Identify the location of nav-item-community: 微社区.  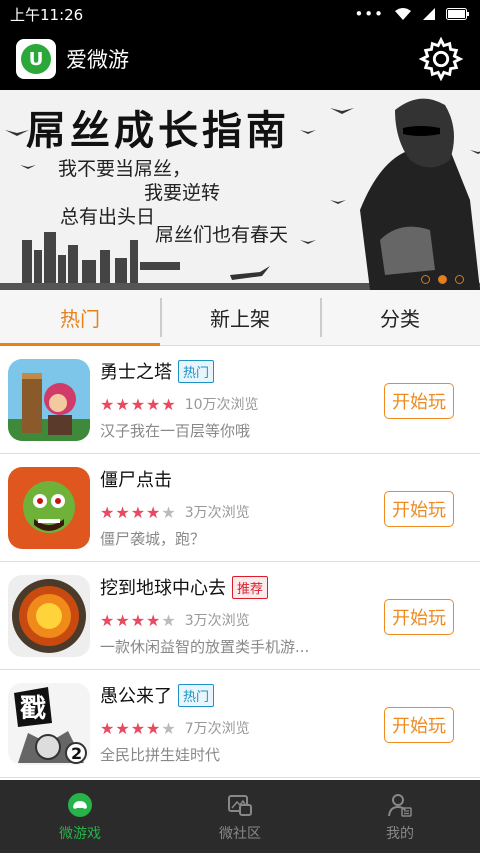
(240, 816).